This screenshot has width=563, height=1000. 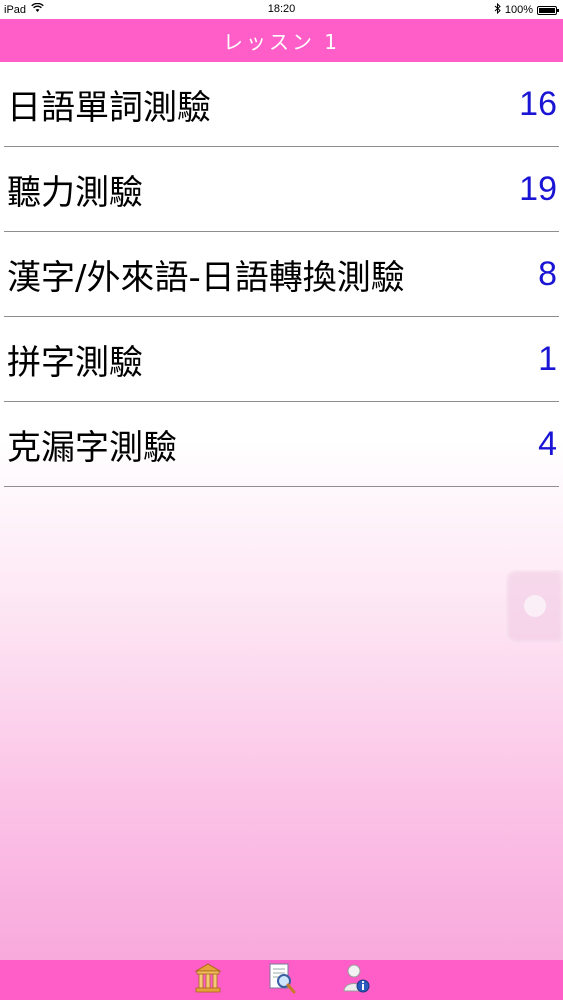 What do you see at coordinates (518, 10) in the screenshot?
I see `battery-percent: 100%` at bounding box center [518, 10].